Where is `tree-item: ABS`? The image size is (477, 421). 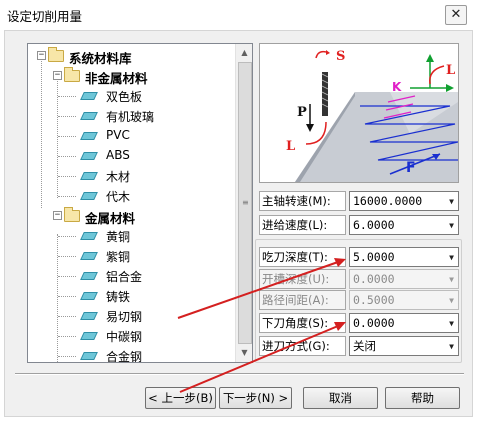
tree-item: ABS is located at coordinates (130, 156).